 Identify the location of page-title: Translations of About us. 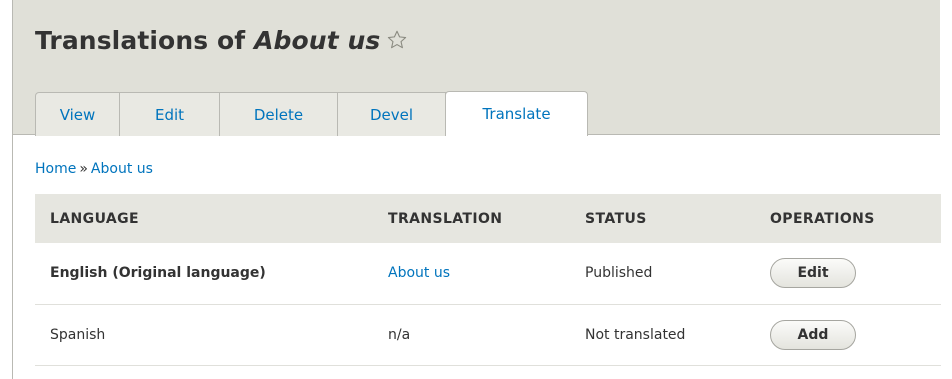
(221, 40).